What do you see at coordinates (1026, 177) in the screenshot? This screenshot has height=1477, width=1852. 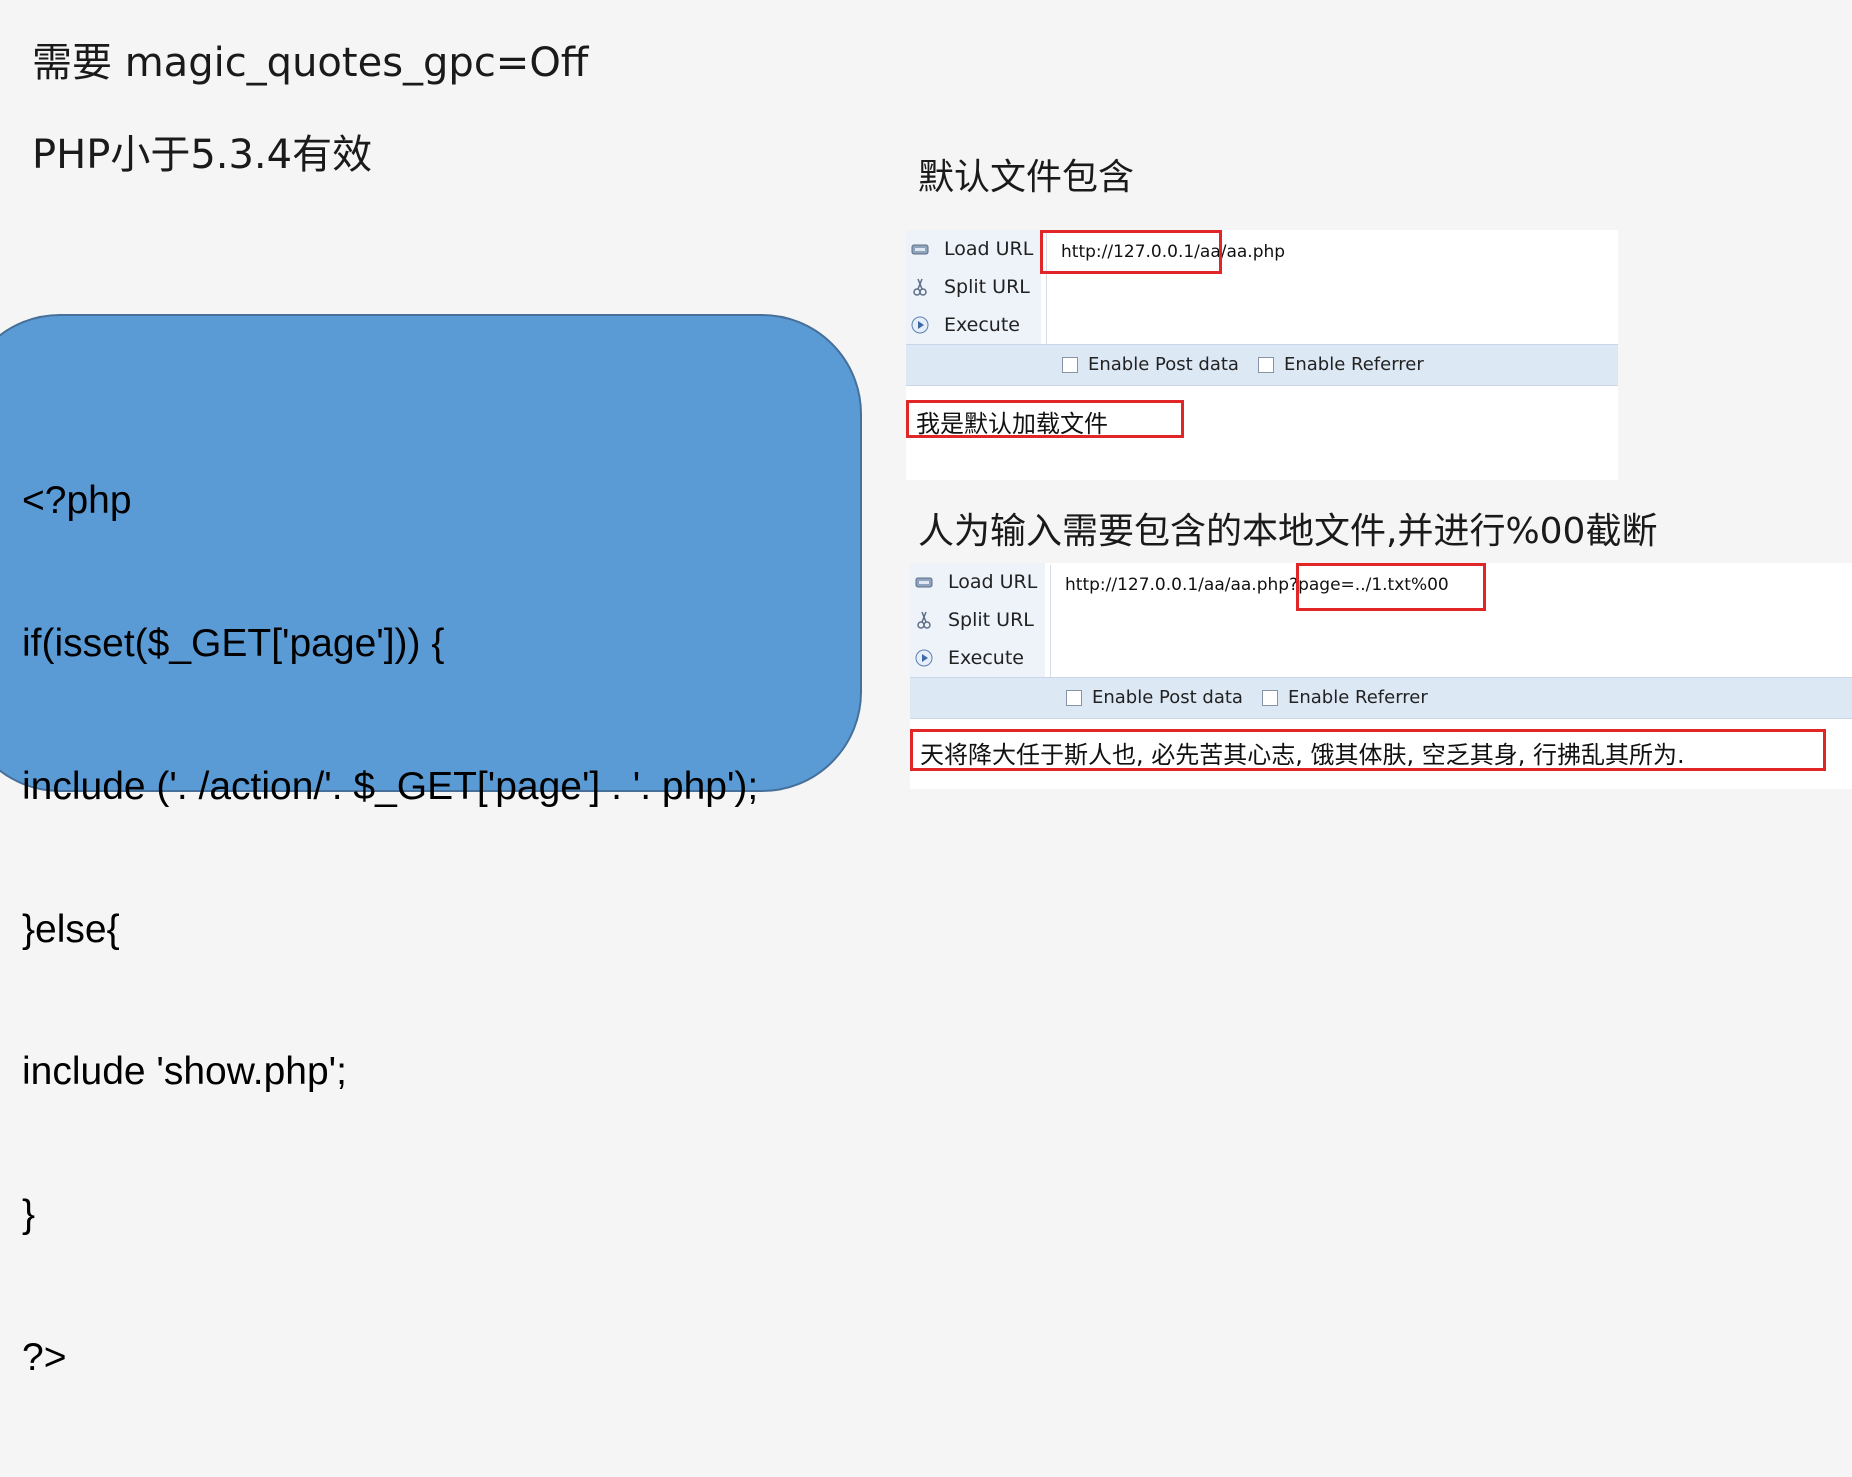 I see `default-include-heading: 默认文件包含` at bounding box center [1026, 177].